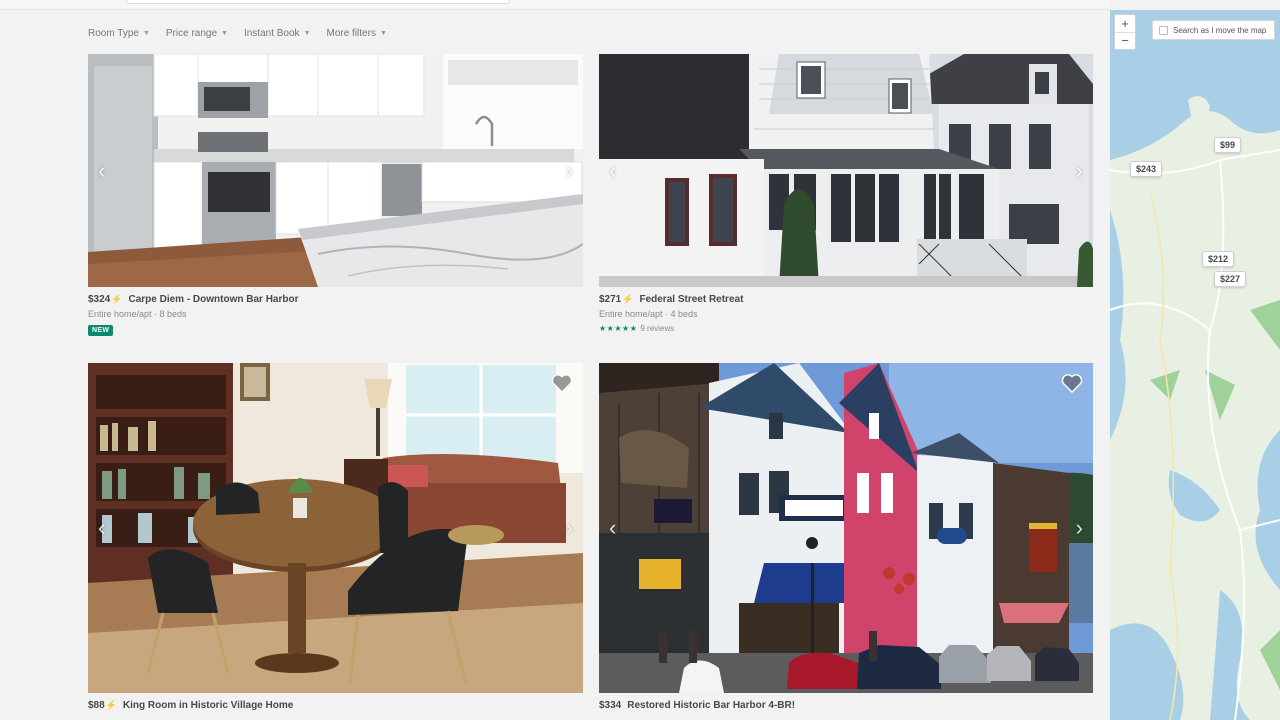  What do you see at coordinates (711, 705) in the screenshot?
I see `listing-title: Restored Historic Bar Harbor 4-BR!` at bounding box center [711, 705].